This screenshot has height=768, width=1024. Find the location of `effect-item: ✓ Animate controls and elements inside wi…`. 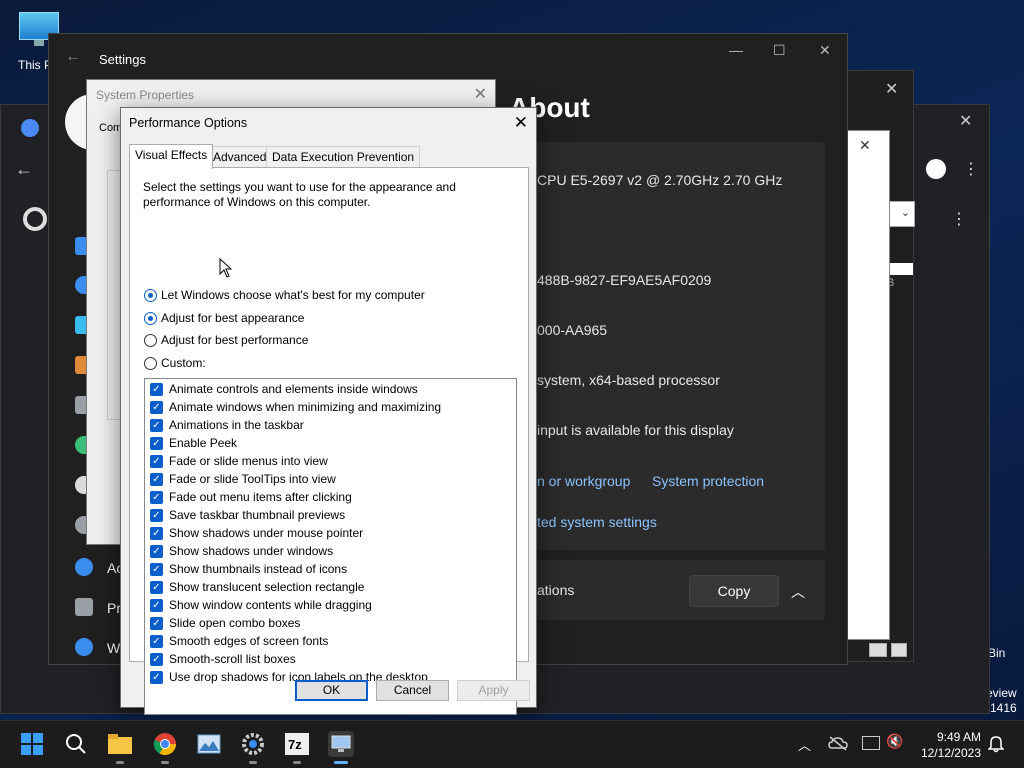

effect-item: ✓ Animate controls and elements inside wi… is located at coordinates (284, 389).